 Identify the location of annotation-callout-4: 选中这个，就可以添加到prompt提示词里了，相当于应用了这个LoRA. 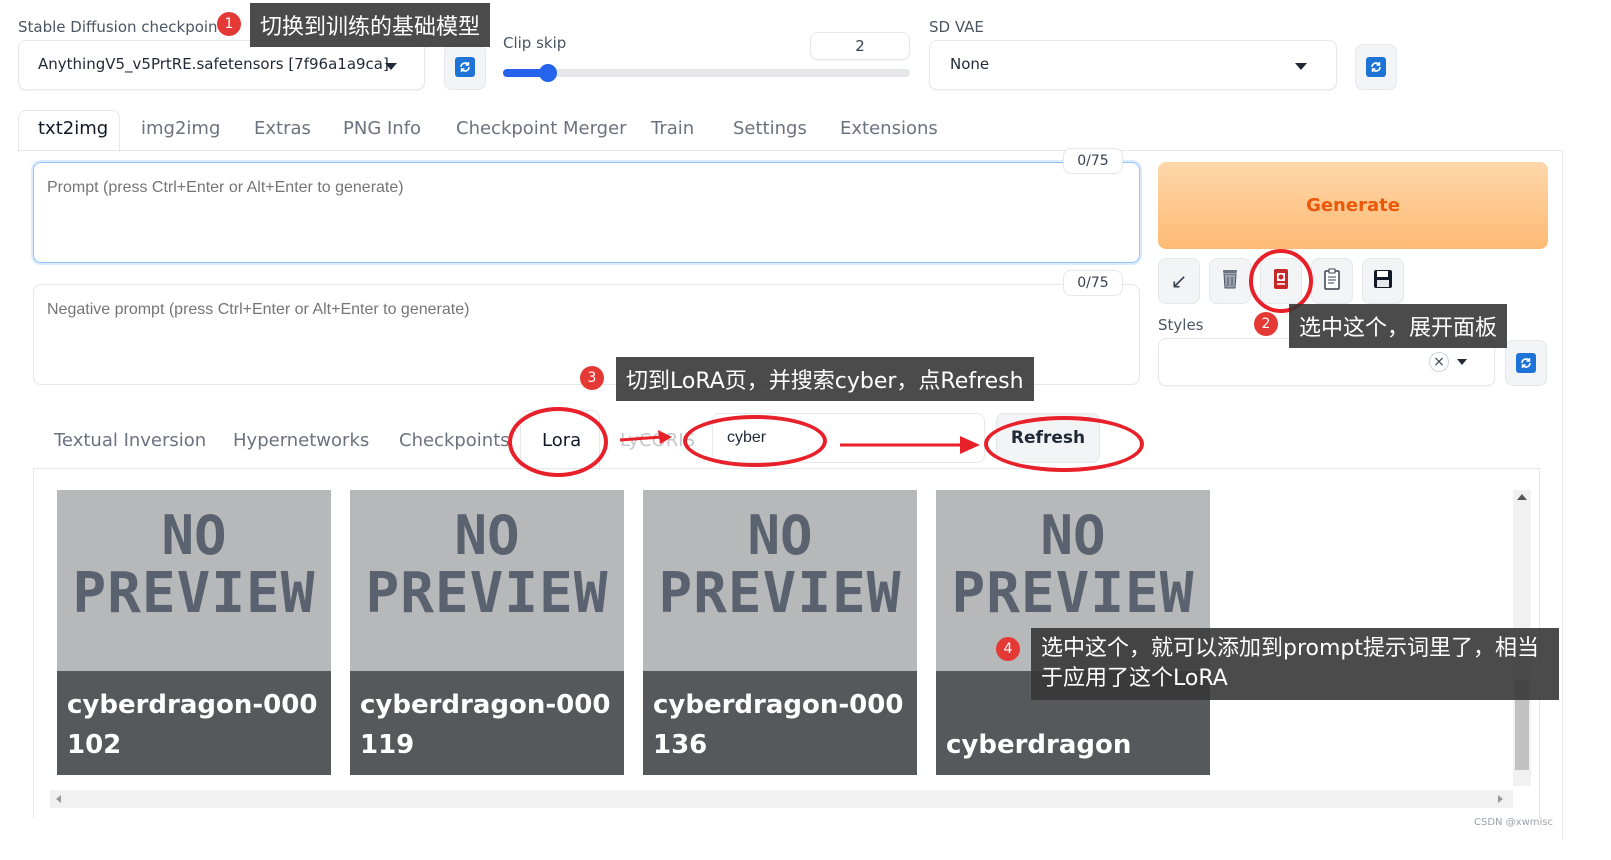
(1295, 664).